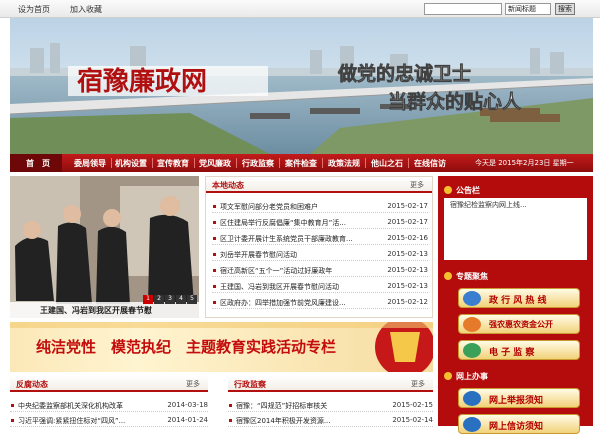 The image size is (600, 434). Describe the element at coordinates (320, 206) in the screenshot. I see `news-row: 项文军慰问部分老党员和困难户 2015-02-17` at that location.